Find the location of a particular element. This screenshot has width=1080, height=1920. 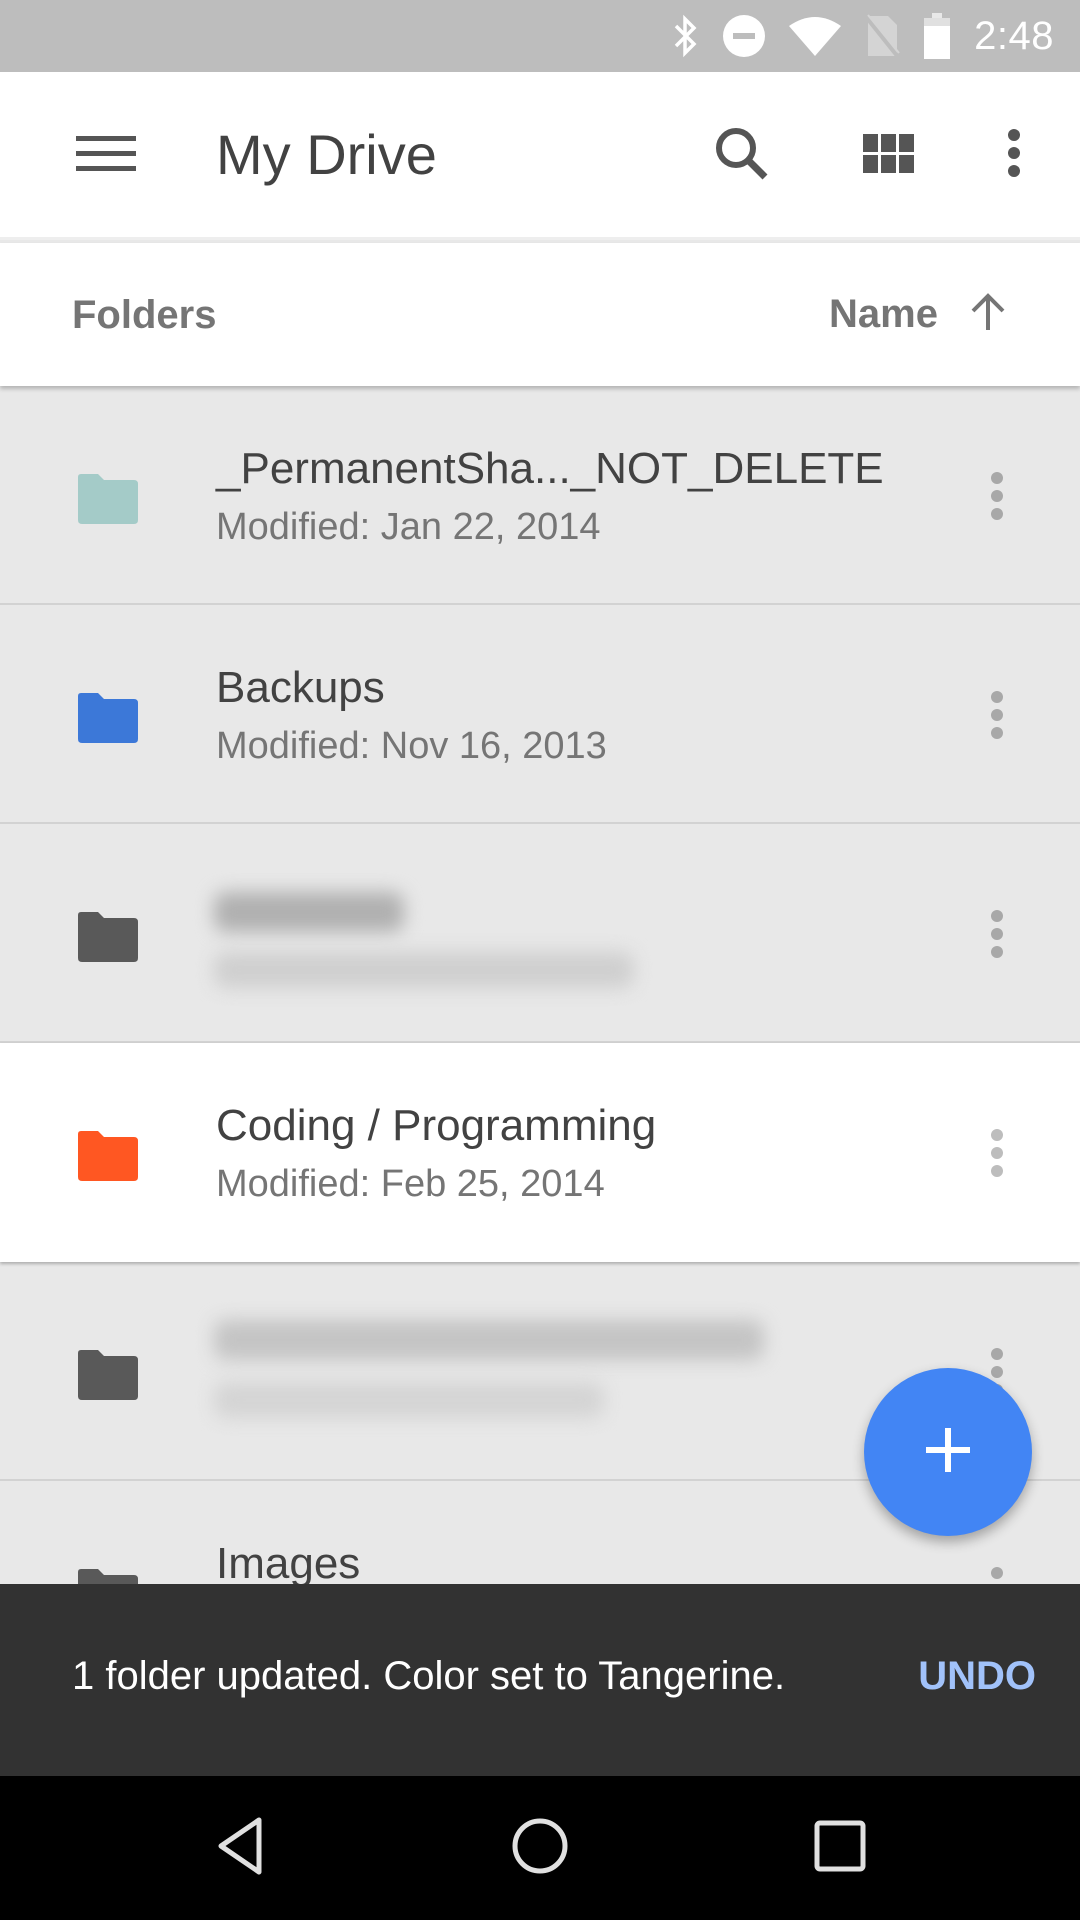

do-not-disturb-icon is located at coordinates (744, 36).